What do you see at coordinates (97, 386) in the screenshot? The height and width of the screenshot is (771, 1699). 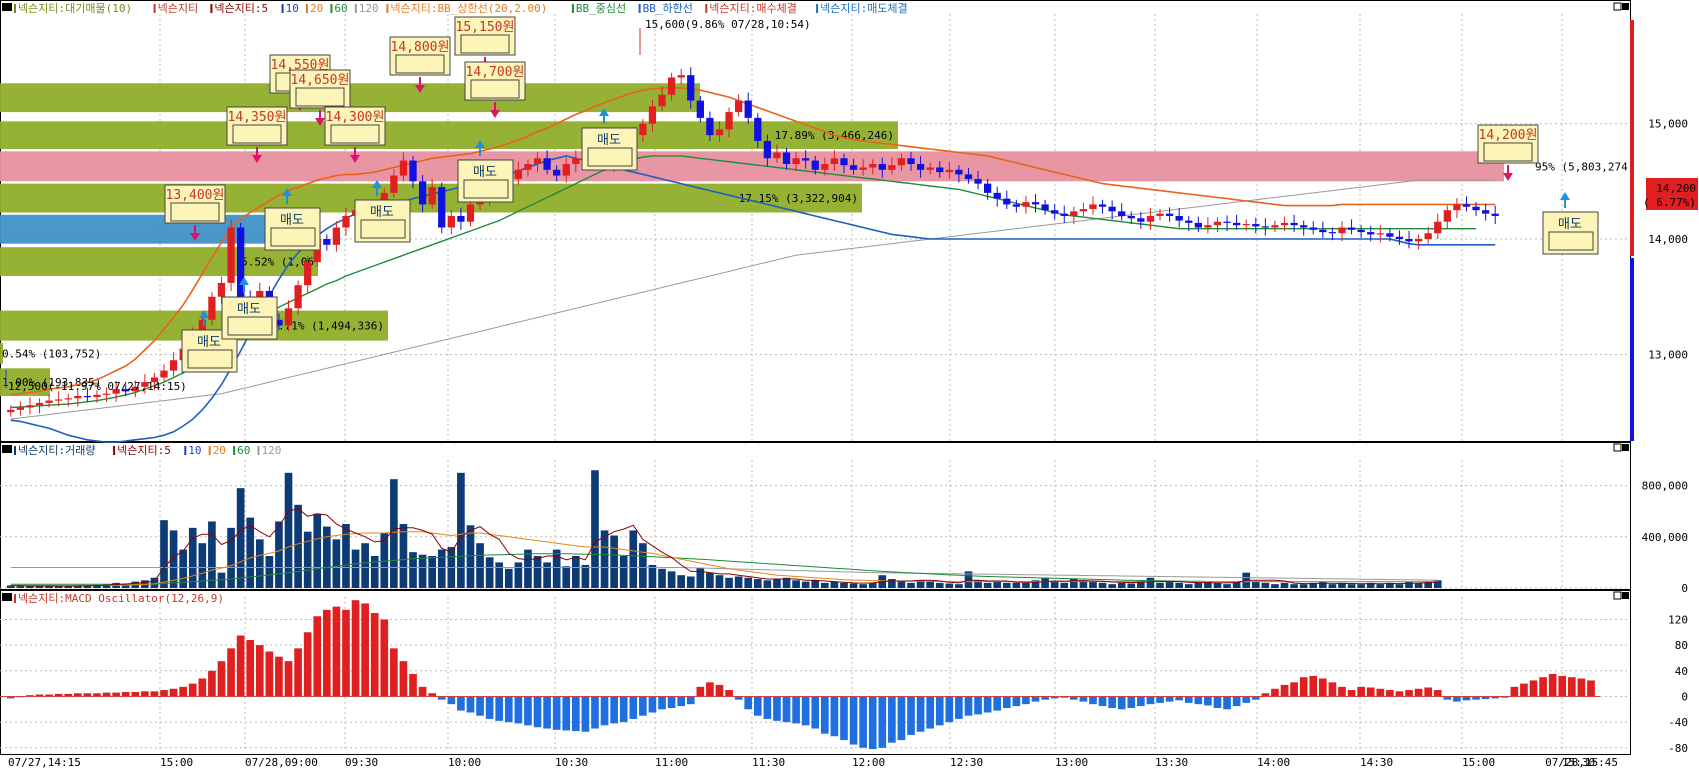 I see `low-annotation: 12,500(-11.97% 07/27,14:15)` at bounding box center [97, 386].